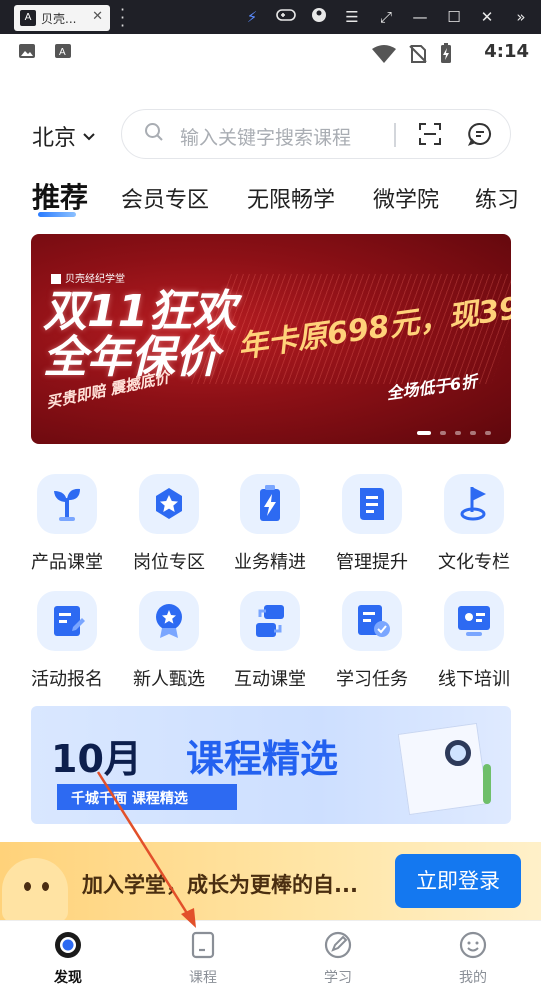 The width and height of the screenshot is (541, 996). I want to click on close-window-icon: ✕, so click(487, 17).